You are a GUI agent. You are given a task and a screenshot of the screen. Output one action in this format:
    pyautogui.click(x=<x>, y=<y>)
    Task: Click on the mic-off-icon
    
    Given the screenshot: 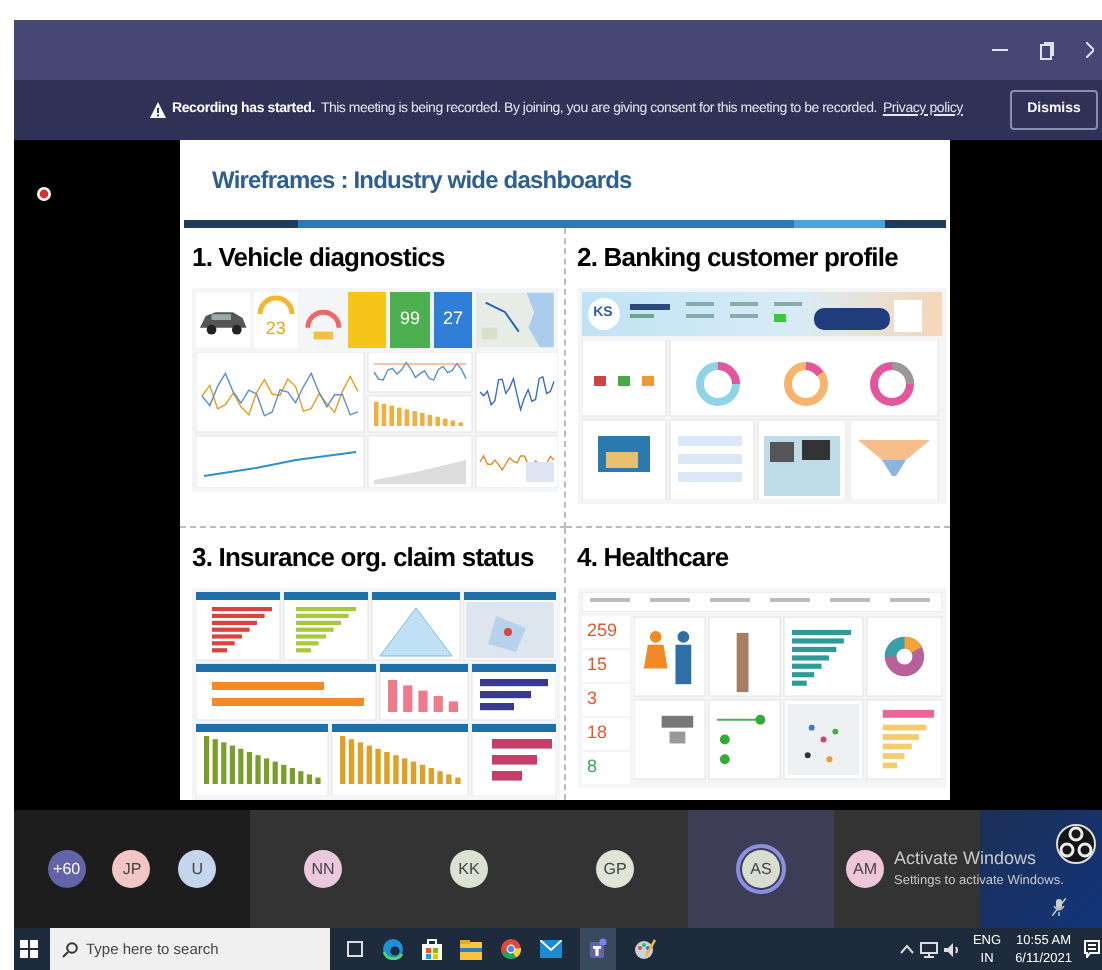 What is the action you would take?
    pyautogui.click(x=1059, y=907)
    